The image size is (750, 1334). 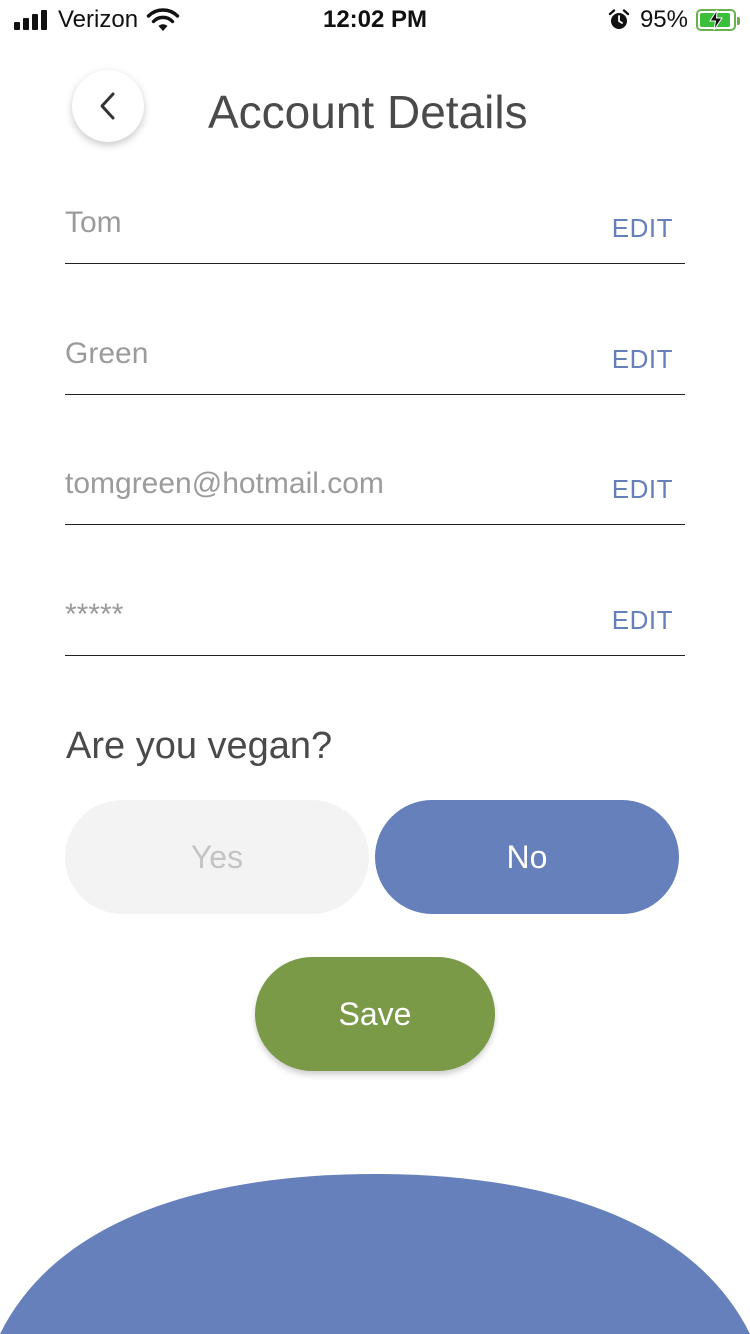 I want to click on alarm-icon, so click(x=619, y=19).